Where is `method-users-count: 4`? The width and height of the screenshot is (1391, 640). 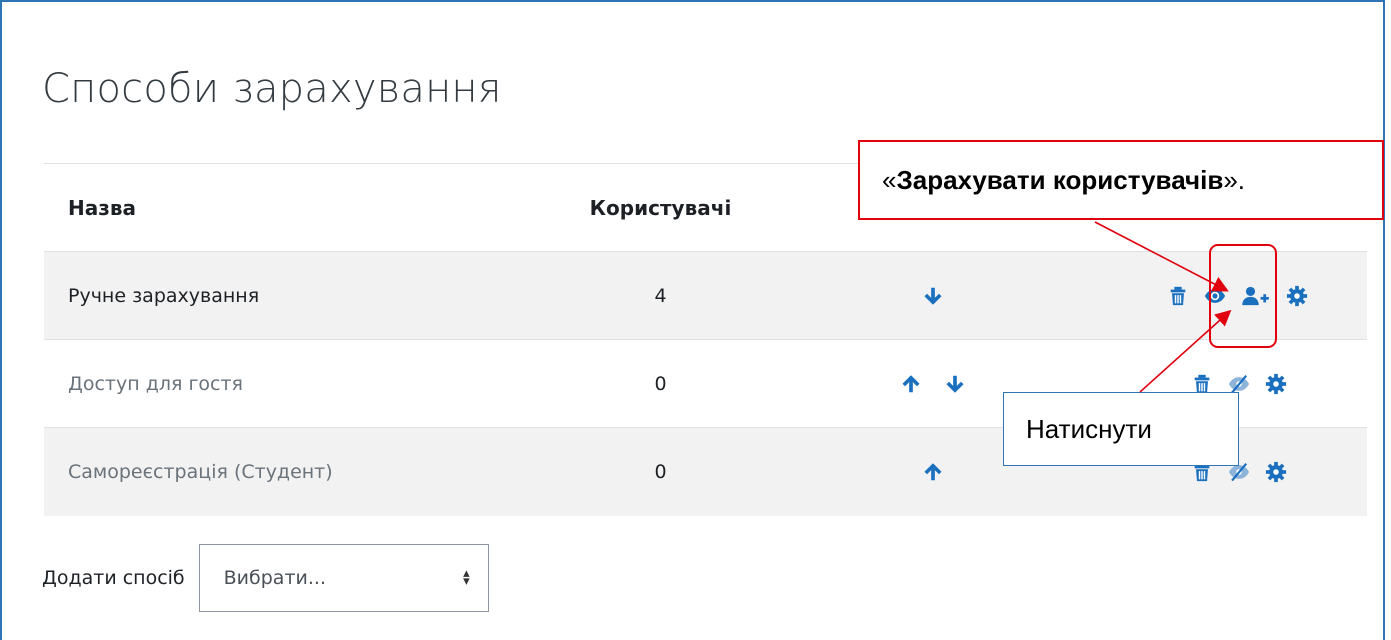
method-users-count: 4 is located at coordinates (660, 295).